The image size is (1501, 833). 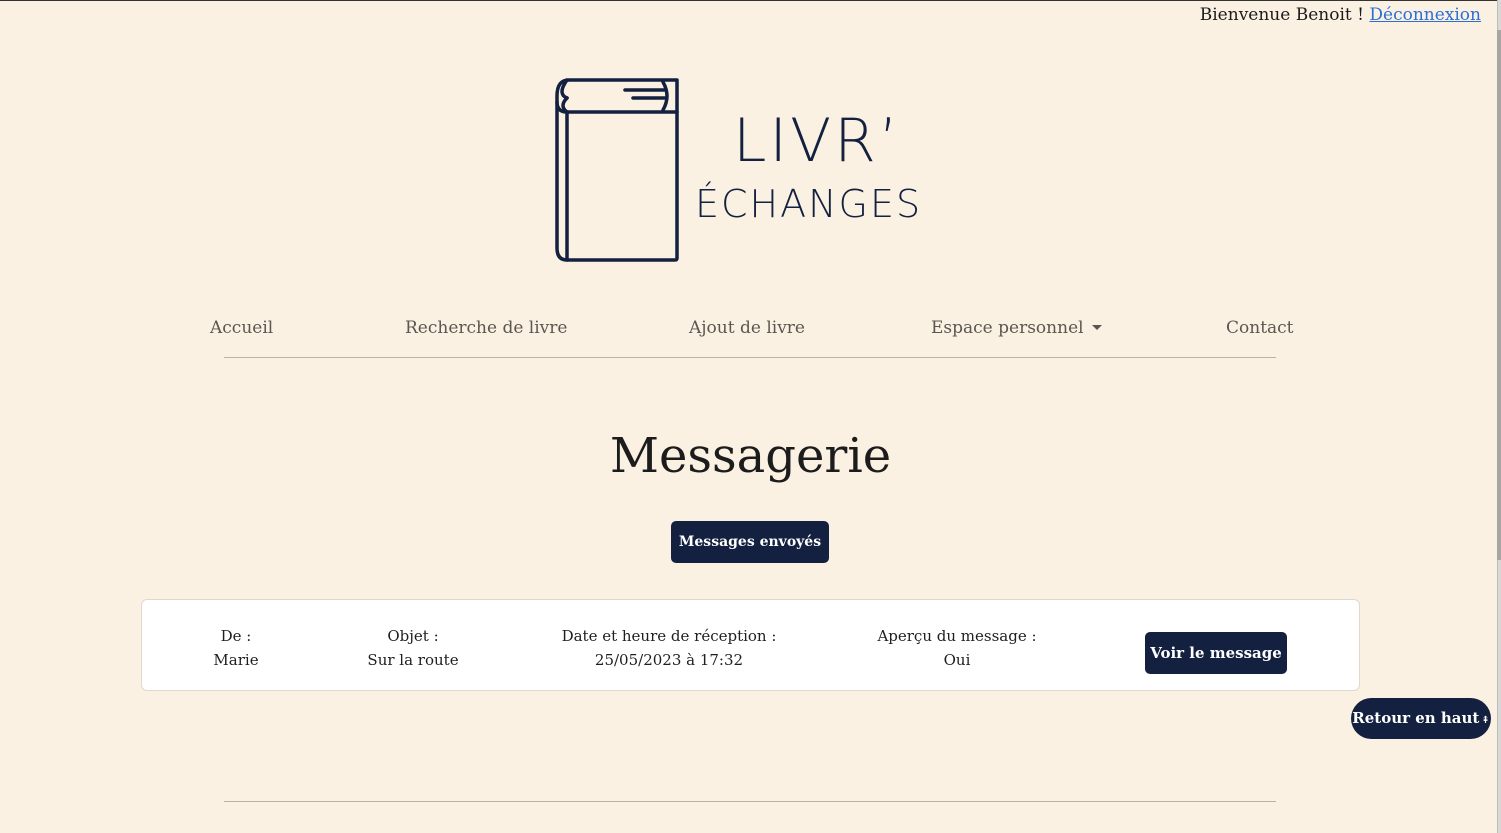 I want to click on footer-divider, so click(x=750, y=801).